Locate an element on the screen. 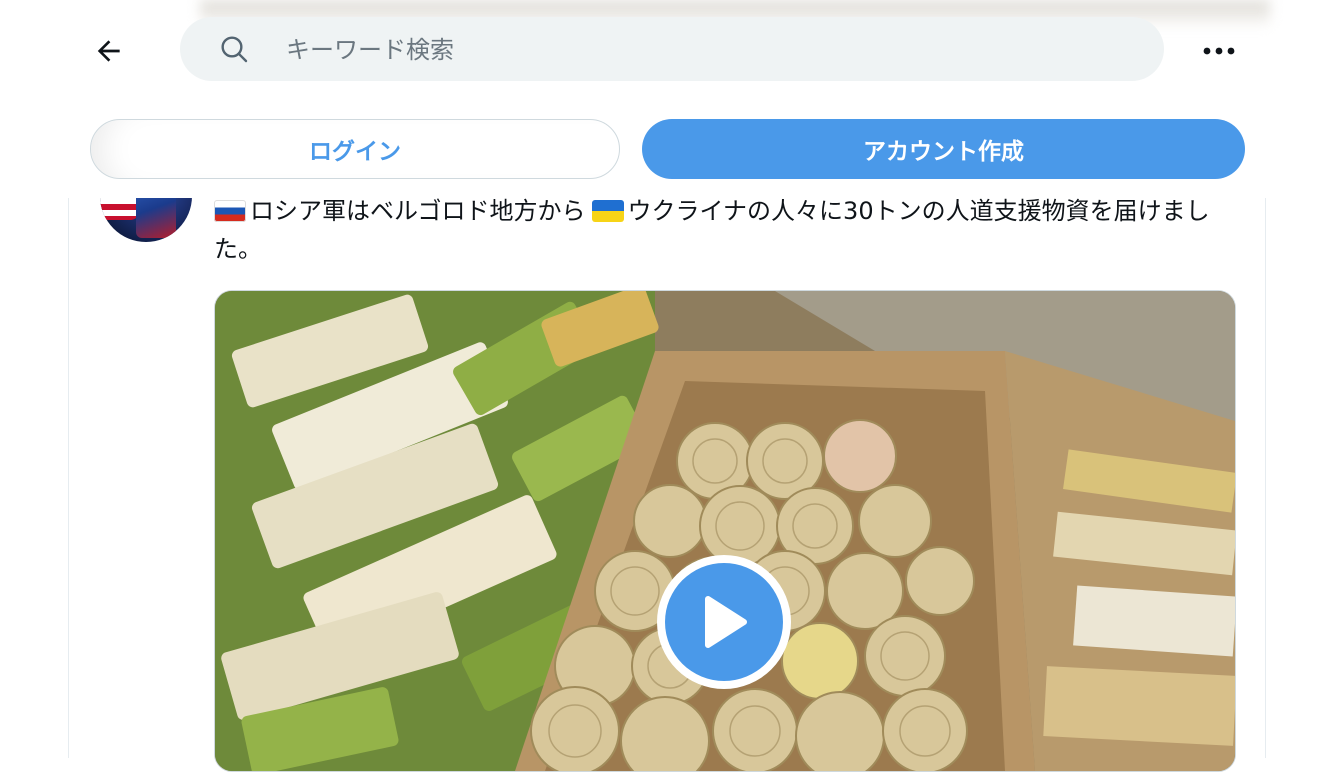  login-button: ログイン is located at coordinates (355, 149).